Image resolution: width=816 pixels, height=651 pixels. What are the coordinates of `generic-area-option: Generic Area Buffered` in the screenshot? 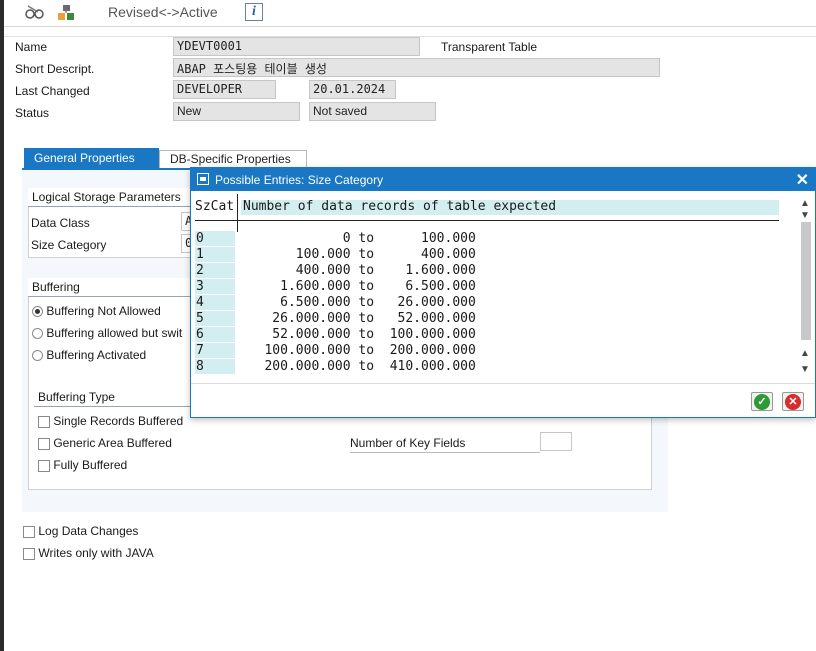 It's located at (105, 443).